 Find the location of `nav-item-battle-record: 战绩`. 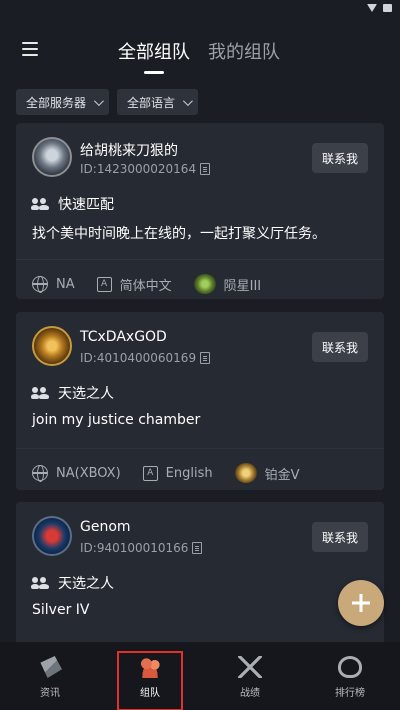

nav-item-battle-record: 战绩 is located at coordinates (250, 677).